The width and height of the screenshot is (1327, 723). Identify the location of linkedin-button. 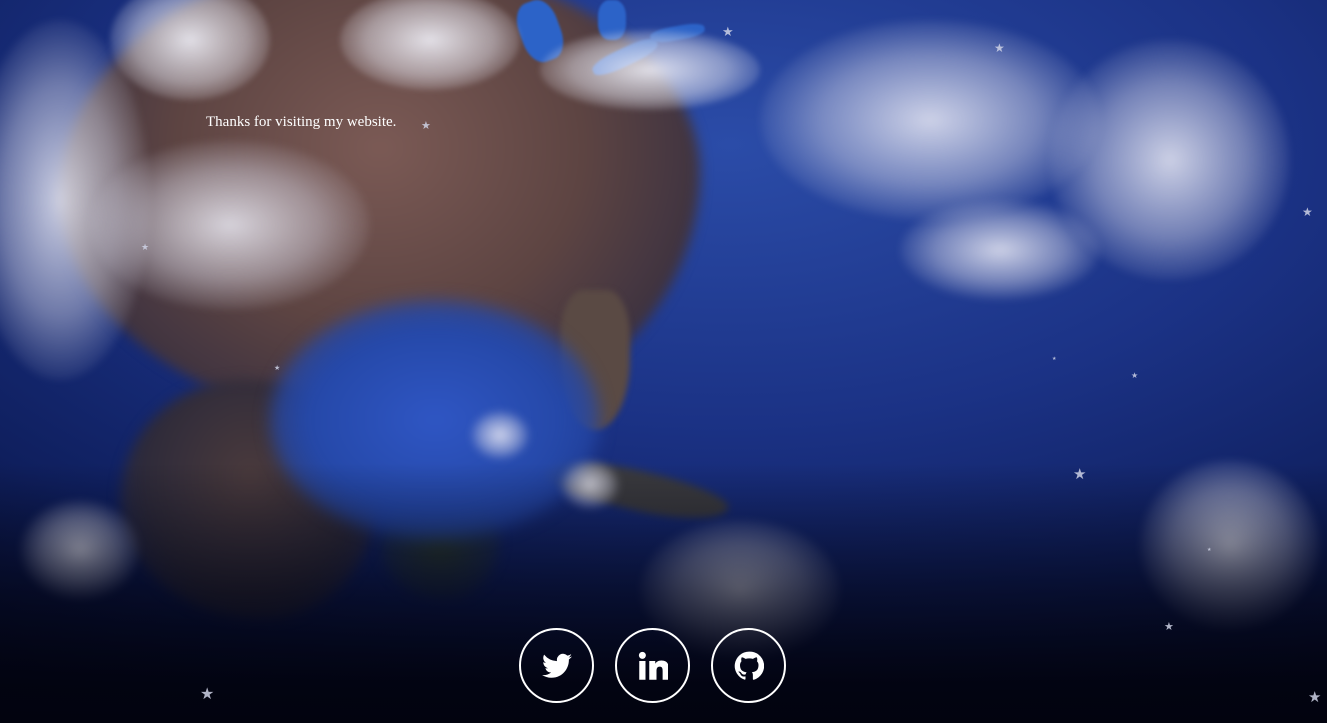
(652, 665).